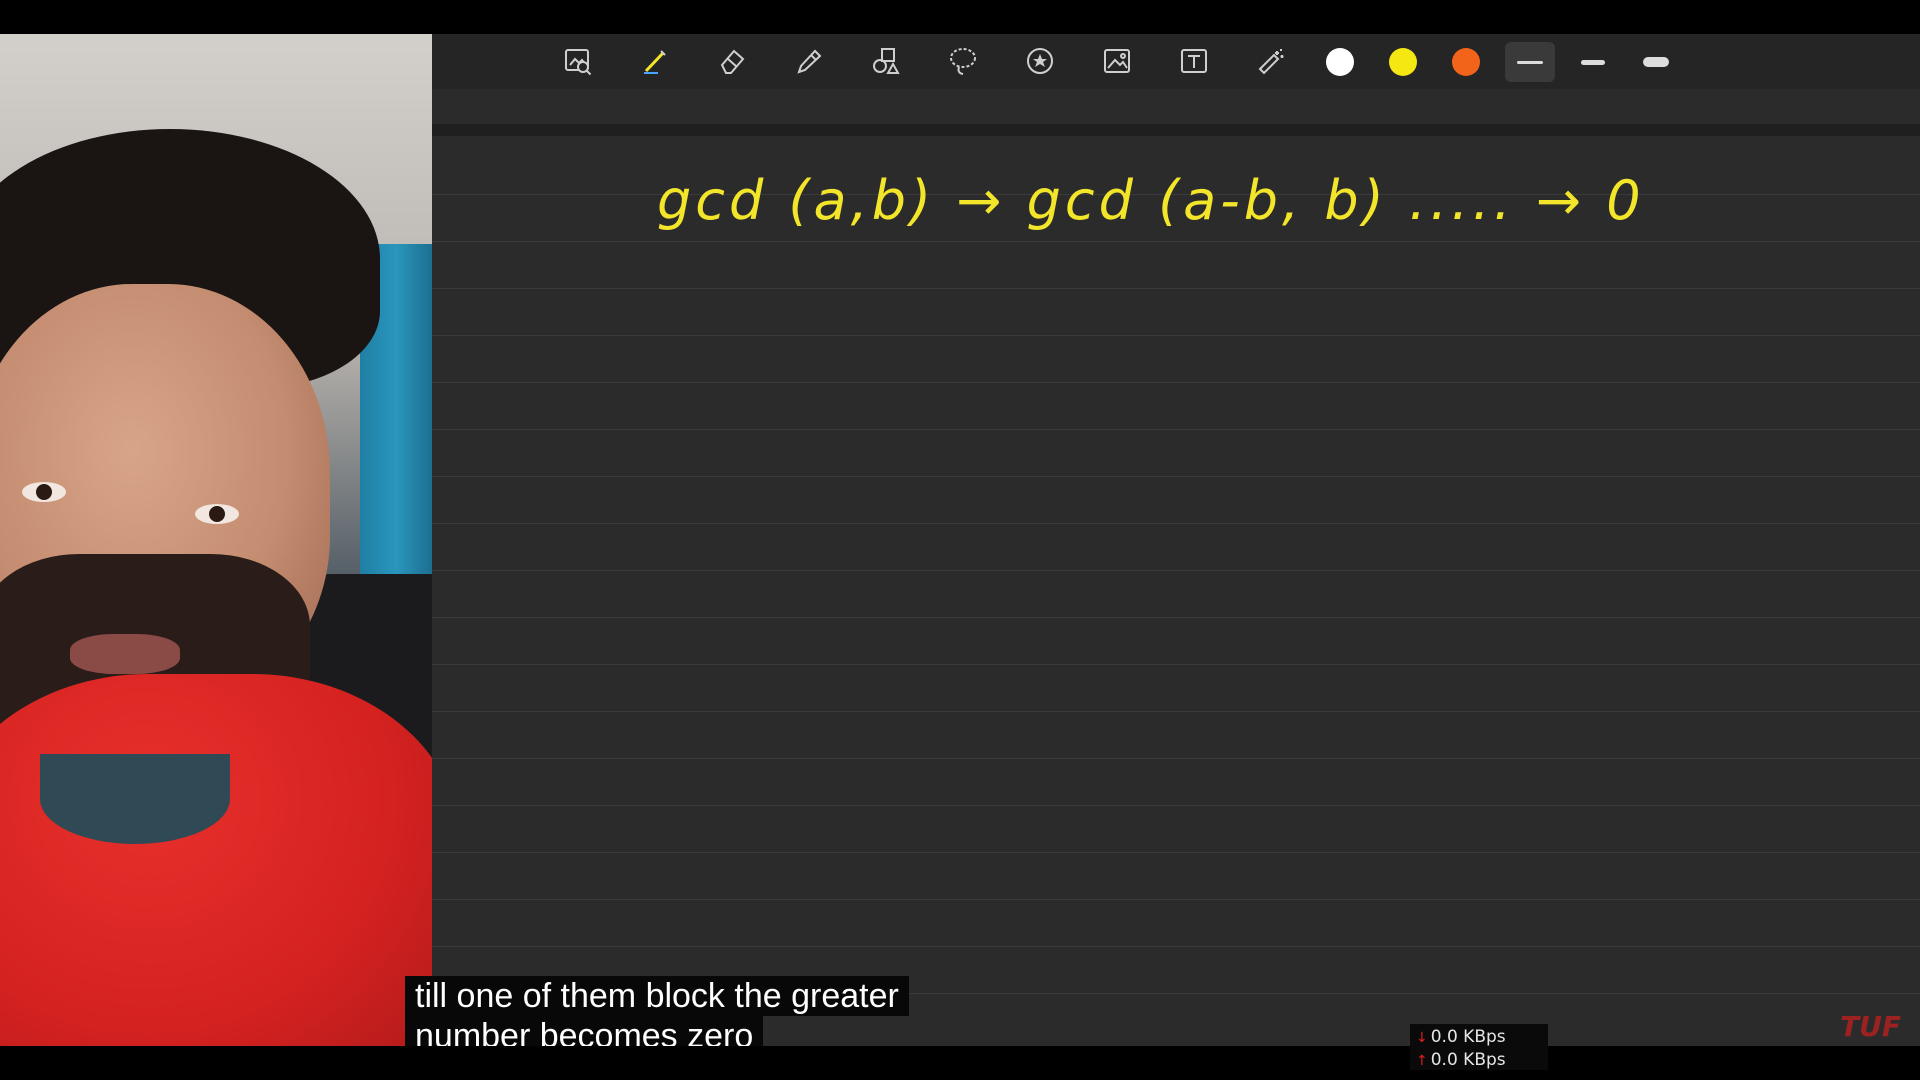 The height and width of the screenshot is (1080, 1920). Describe the element at coordinates (1461, 1037) in the screenshot. I see `download-speed: ↓ 0.0 KBps` at that location.